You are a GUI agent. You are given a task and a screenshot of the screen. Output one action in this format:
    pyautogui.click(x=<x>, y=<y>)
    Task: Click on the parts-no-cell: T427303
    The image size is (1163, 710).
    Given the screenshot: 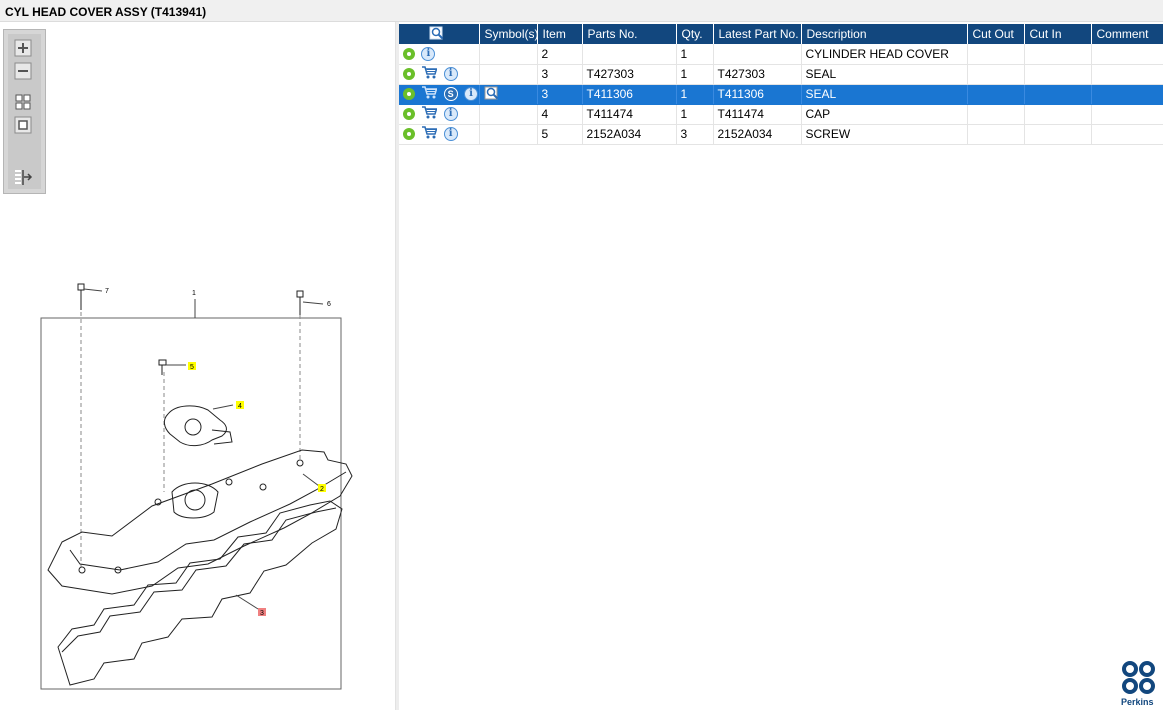 What is the action you would take?
    pyautogui.click(x=629, y=74)
    